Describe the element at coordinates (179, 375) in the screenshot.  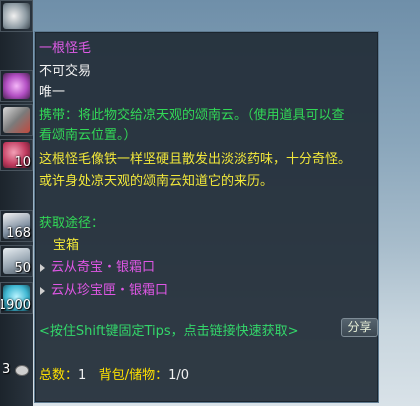
I see `bag-value: 1/0` at that location.